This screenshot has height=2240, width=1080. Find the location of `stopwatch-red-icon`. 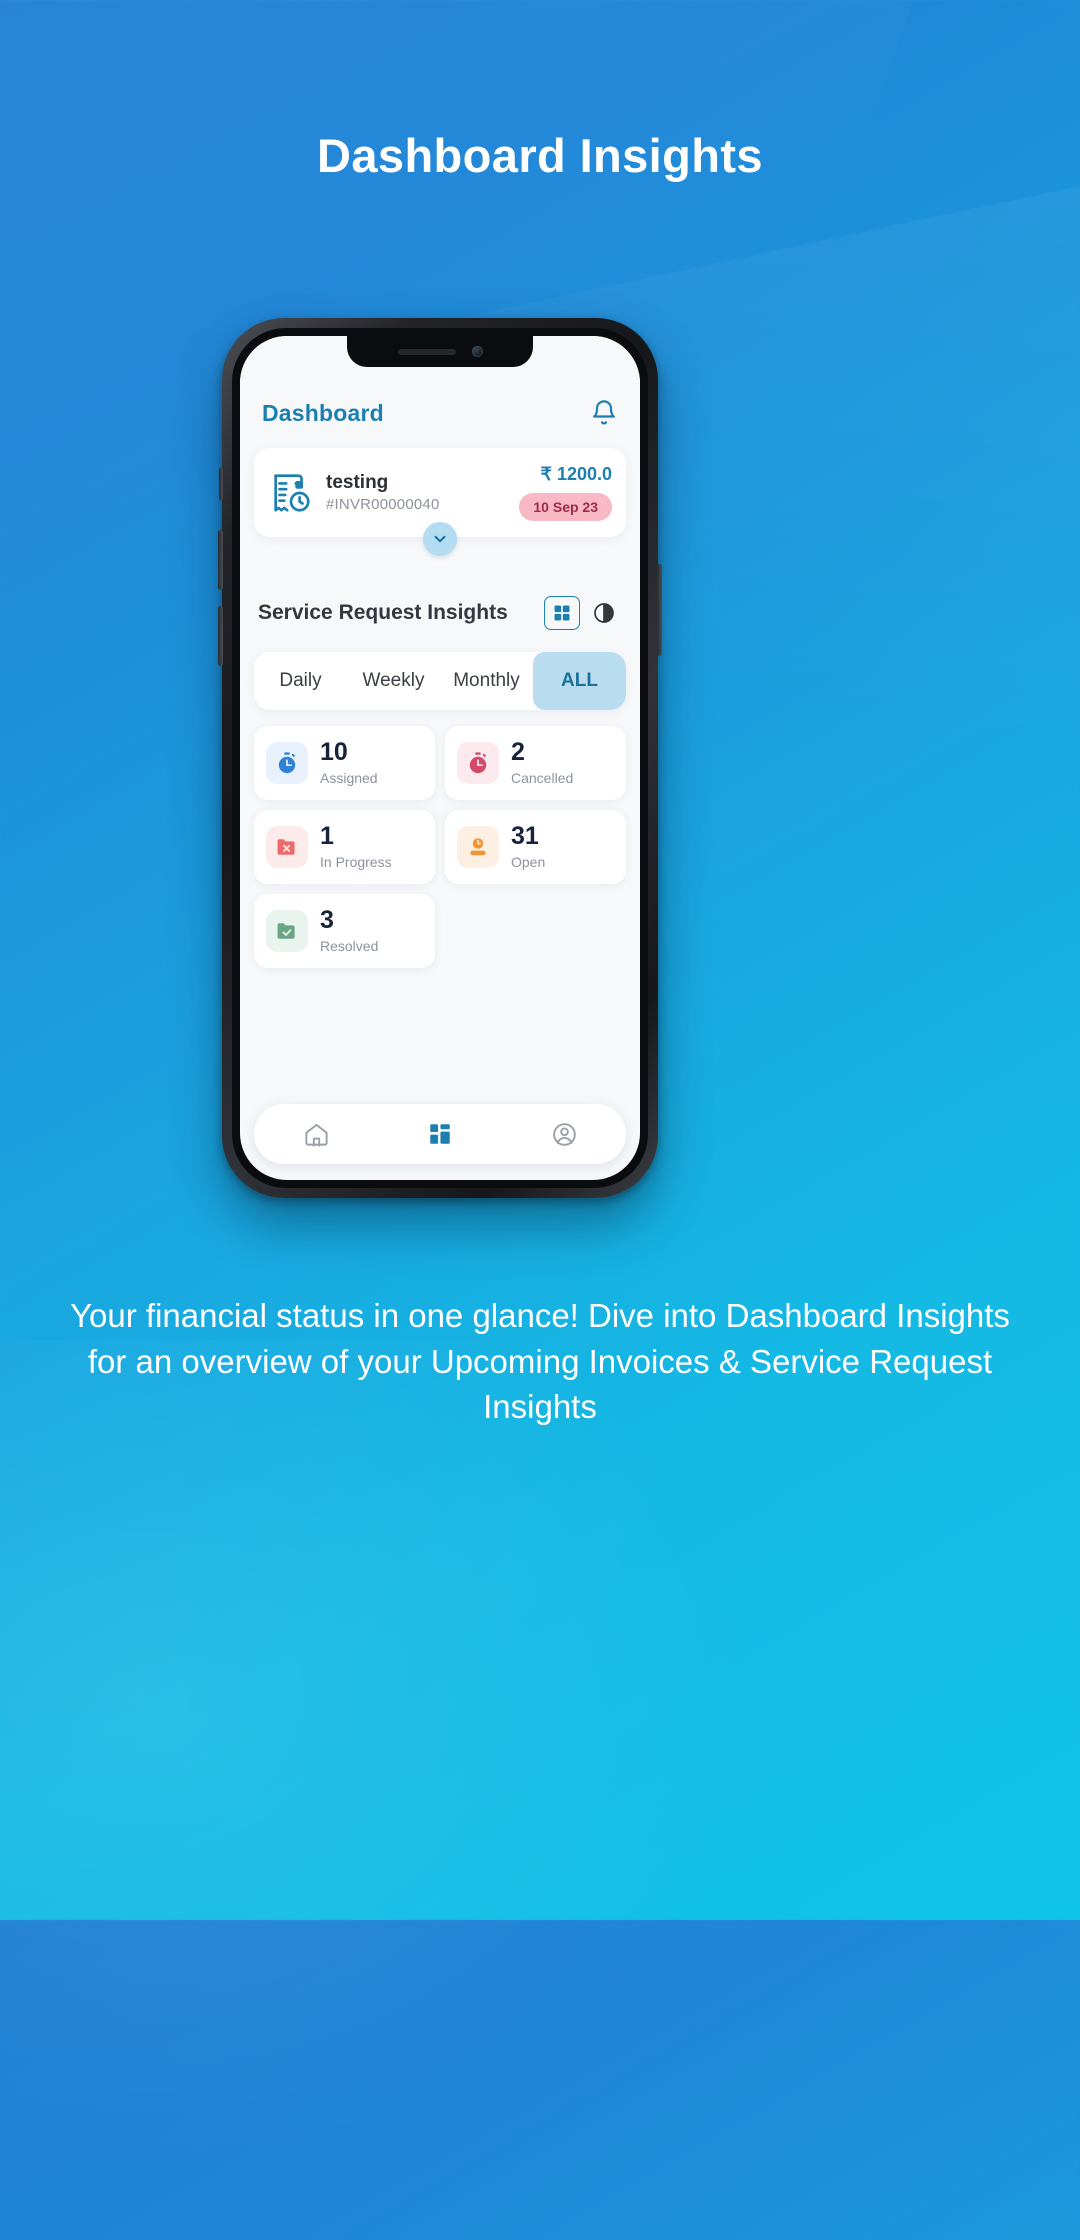

stopwatch-red-icon is located at coordinates (478, 763).